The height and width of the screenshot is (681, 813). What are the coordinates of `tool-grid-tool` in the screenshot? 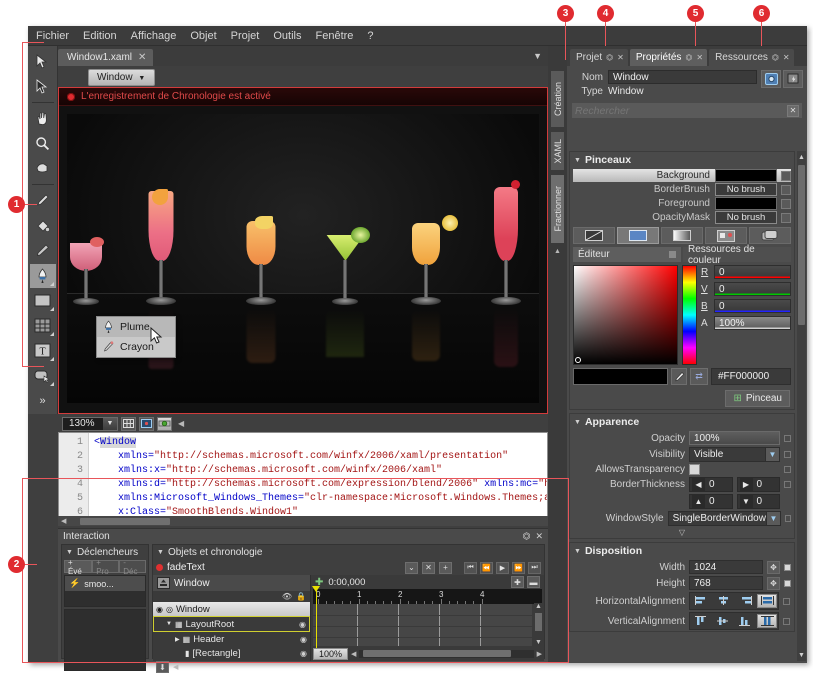 It's located at (43, 326).